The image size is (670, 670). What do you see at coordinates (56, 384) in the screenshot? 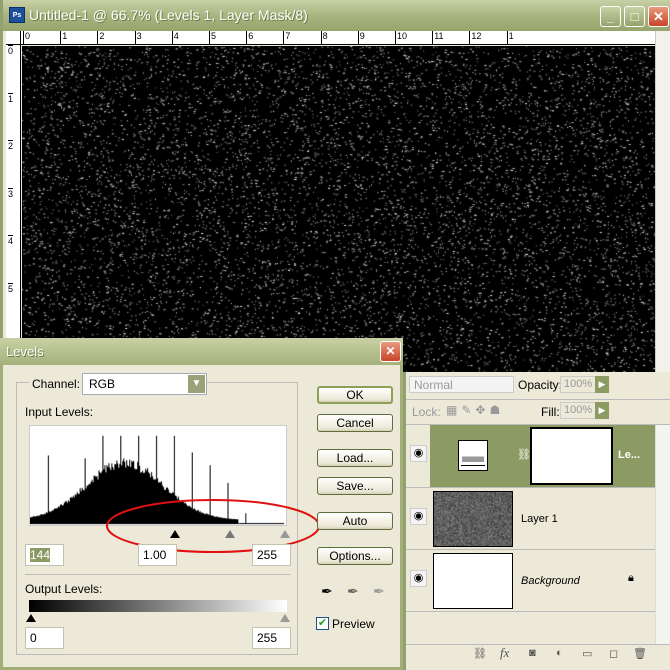
I see `channel-label: Channel:` at bounding box center [56, 384].